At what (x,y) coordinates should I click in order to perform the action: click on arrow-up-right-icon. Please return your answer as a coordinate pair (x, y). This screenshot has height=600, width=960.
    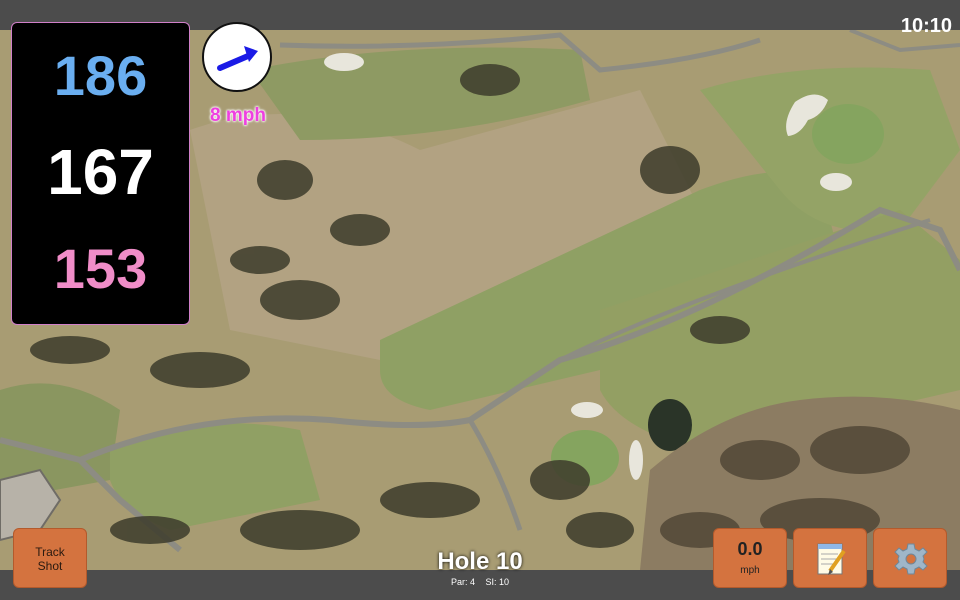
    Looking at the image, I should click on (237, 58).